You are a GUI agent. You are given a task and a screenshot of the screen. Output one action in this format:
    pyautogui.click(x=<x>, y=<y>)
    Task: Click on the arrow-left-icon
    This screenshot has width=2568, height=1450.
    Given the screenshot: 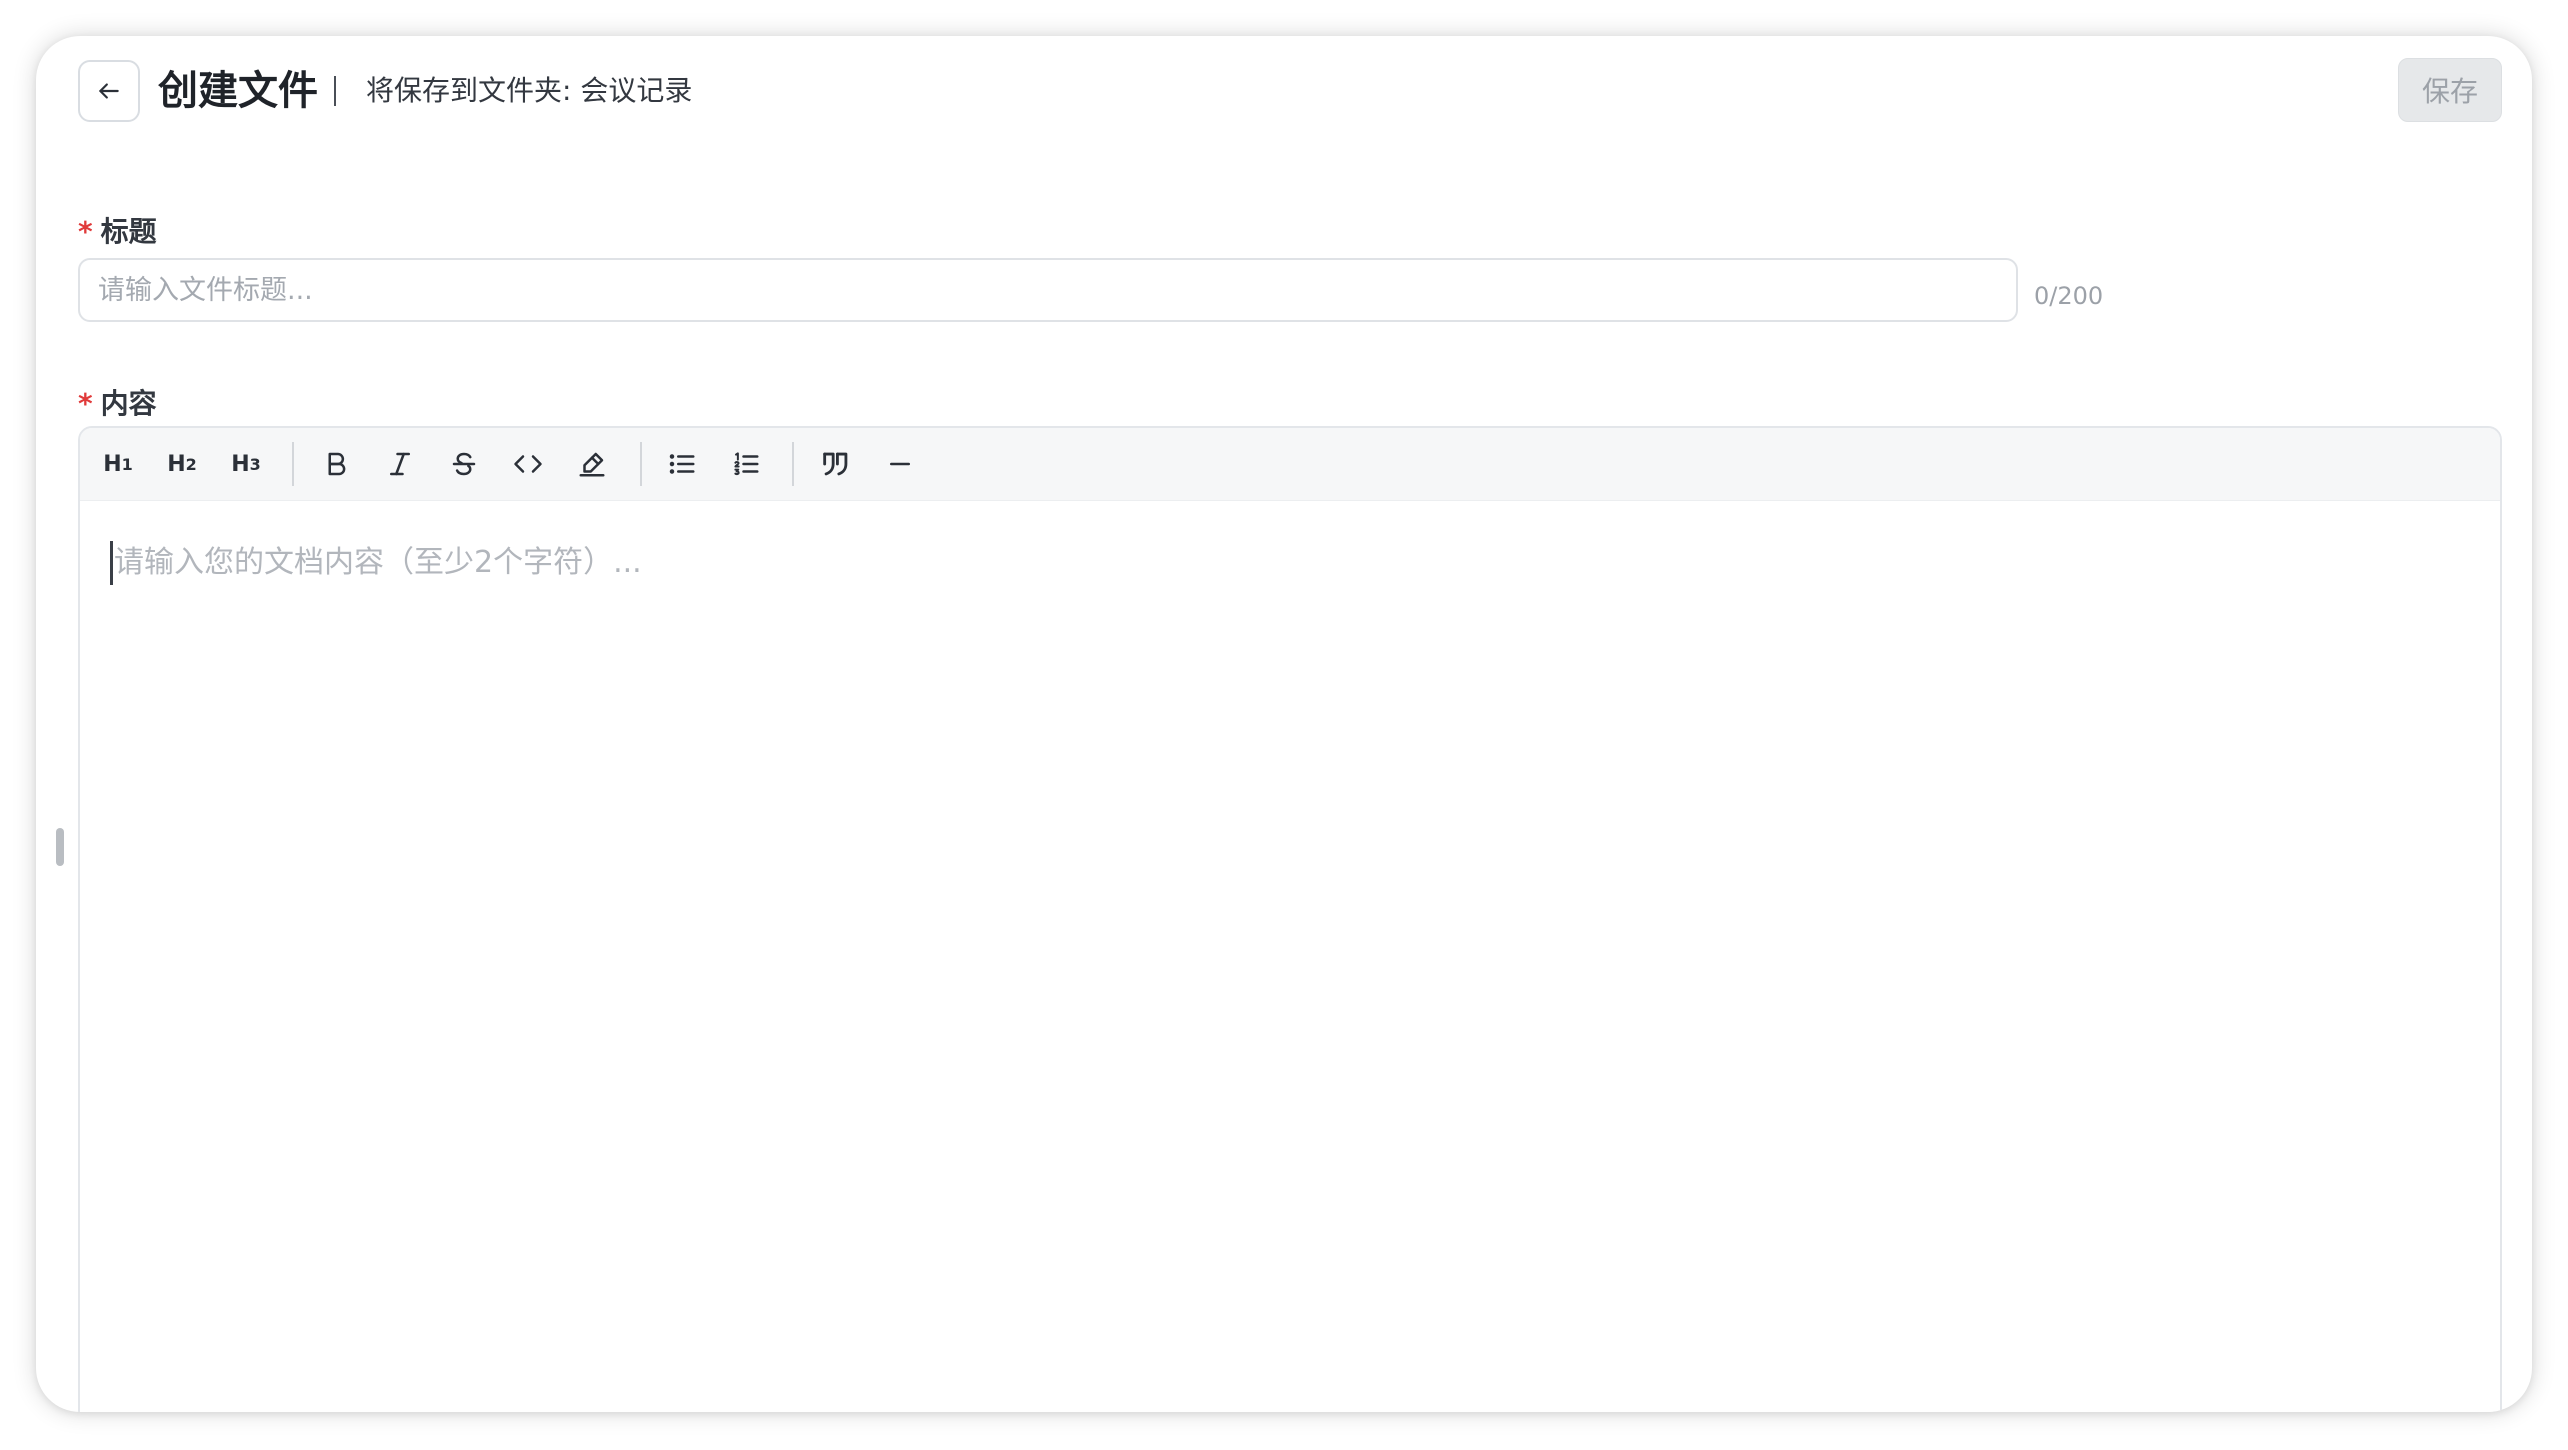 What is the action you would take?
    pyautogui.click(x=109, y=91)
    